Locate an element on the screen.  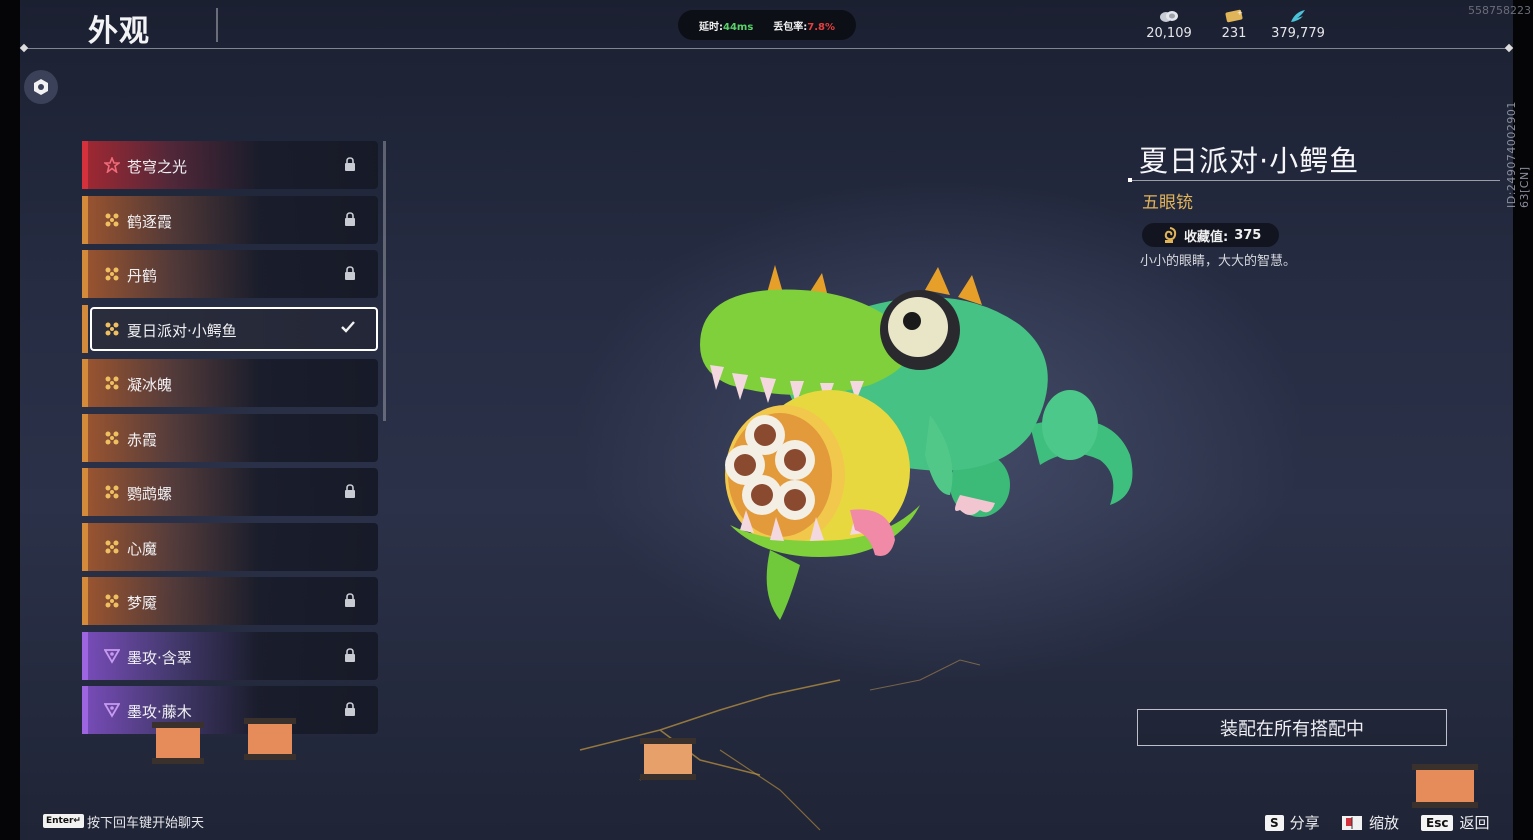
collection-value-badge: 收藏值: 375 is located at coordinates (1211, 235).